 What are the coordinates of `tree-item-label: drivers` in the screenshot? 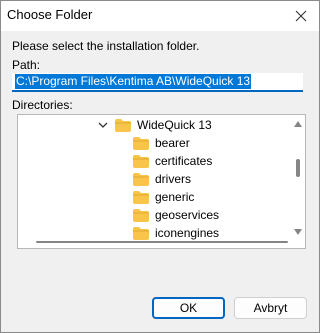 It's located at (173, 179).